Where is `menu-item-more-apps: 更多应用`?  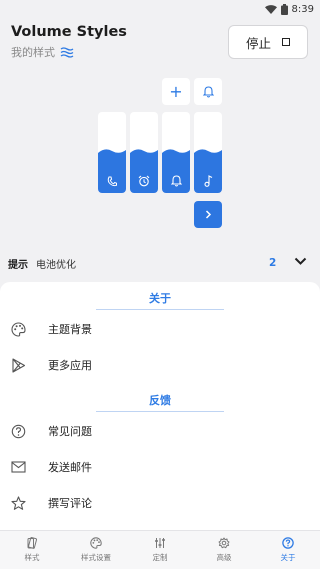
menu-item-more-apps: 更多应用 is located at coordinates (160, 365).